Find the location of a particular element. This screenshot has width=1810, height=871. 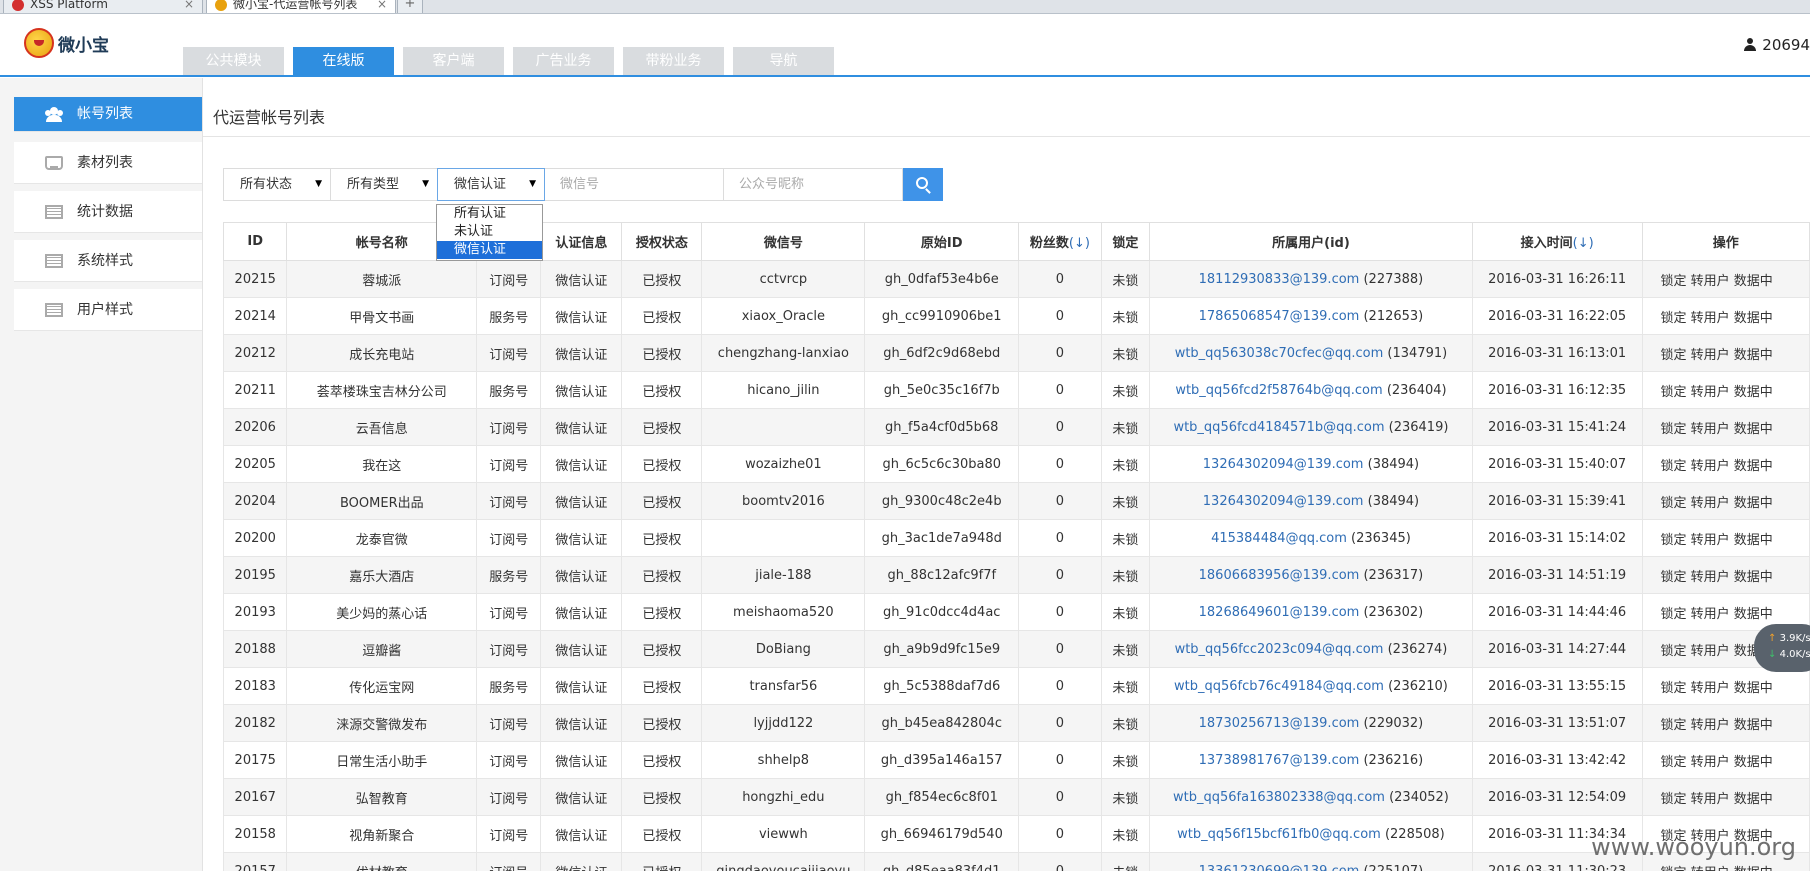

owner-email-link: 18268649601@139.com is located at coordinates (1279, 612).